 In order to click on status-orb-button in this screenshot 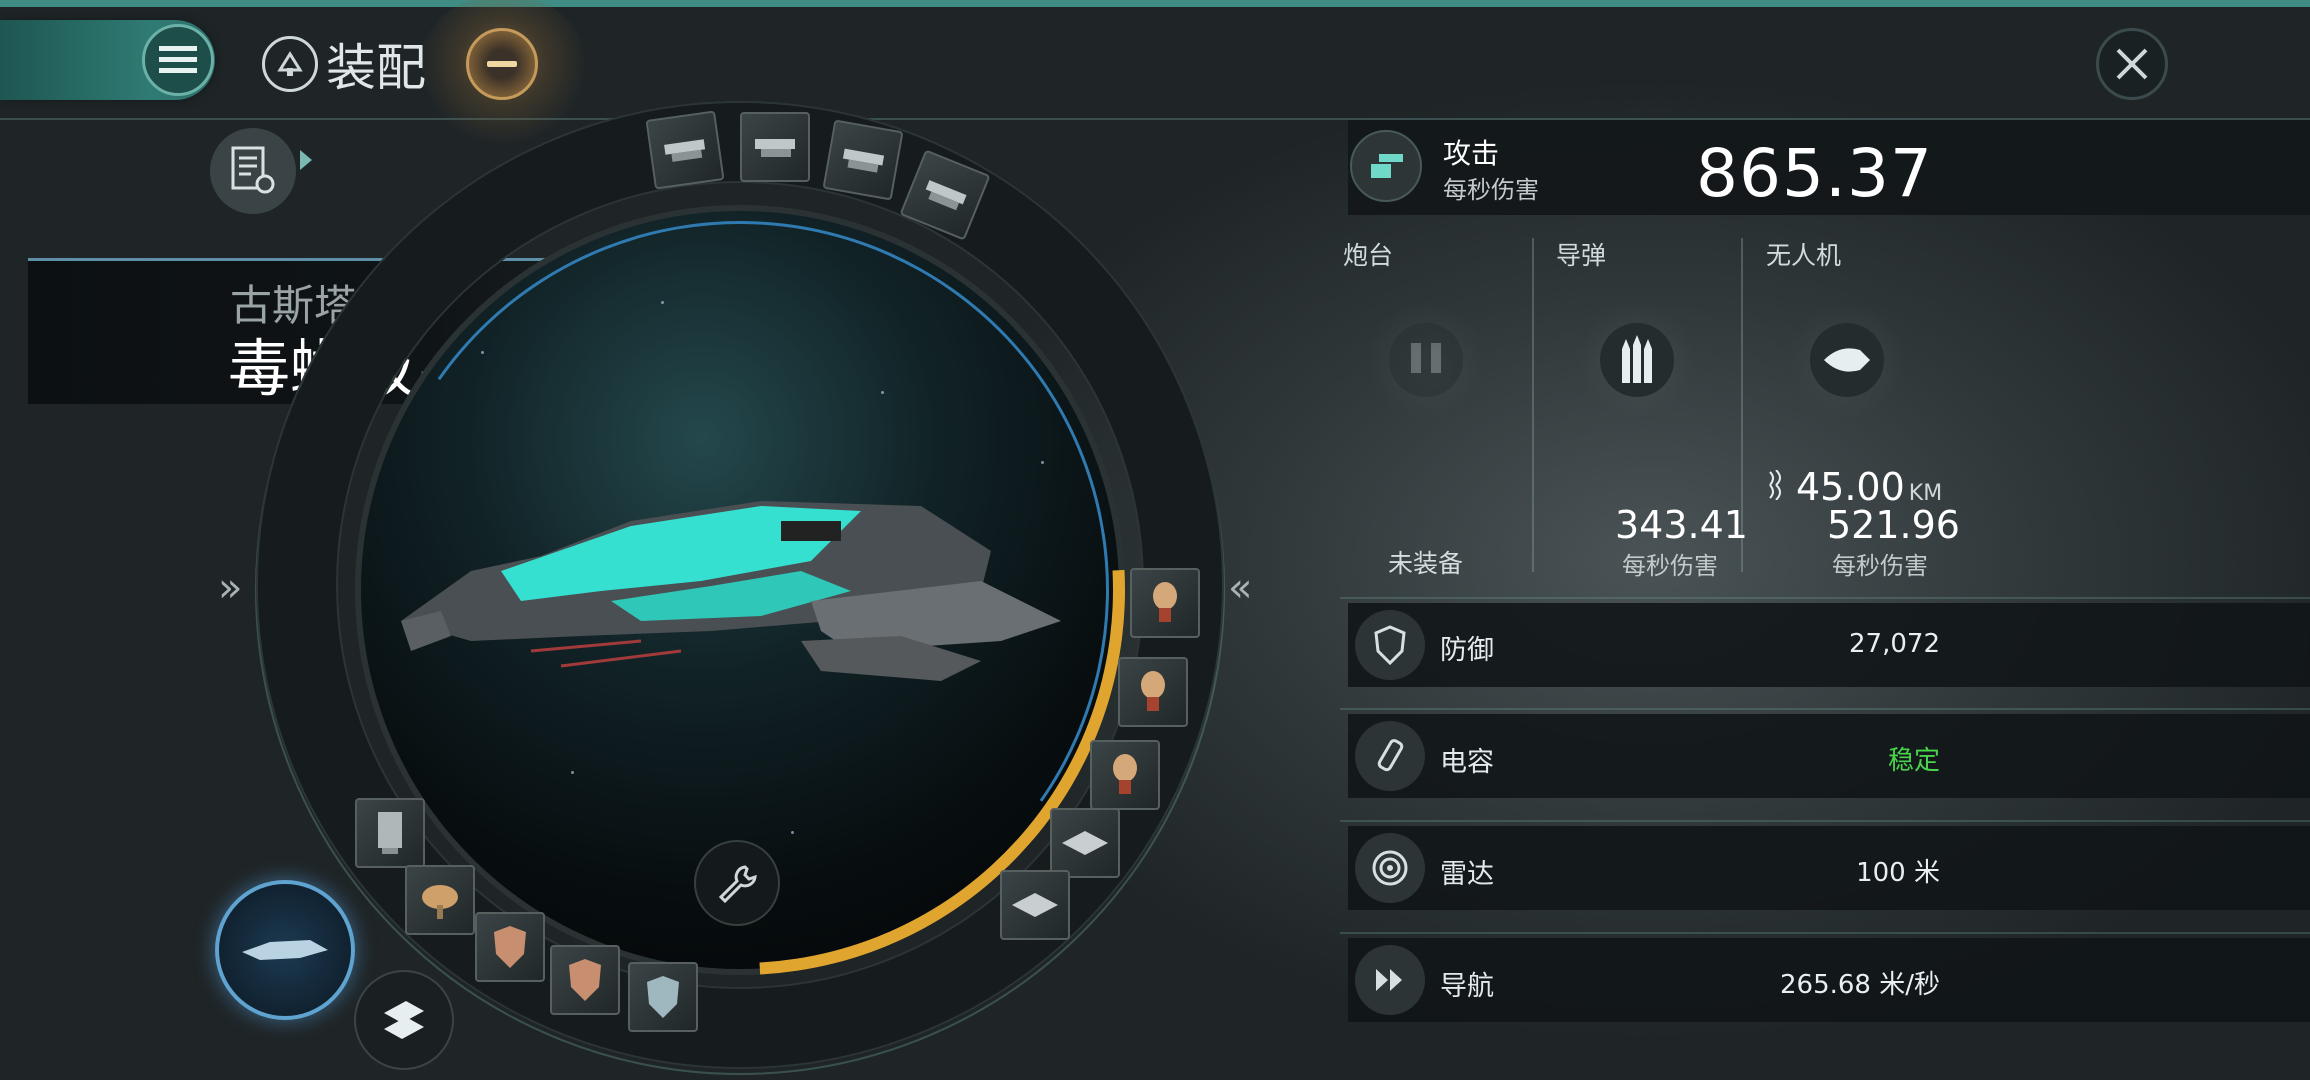, I will do `click(502, 64)`.